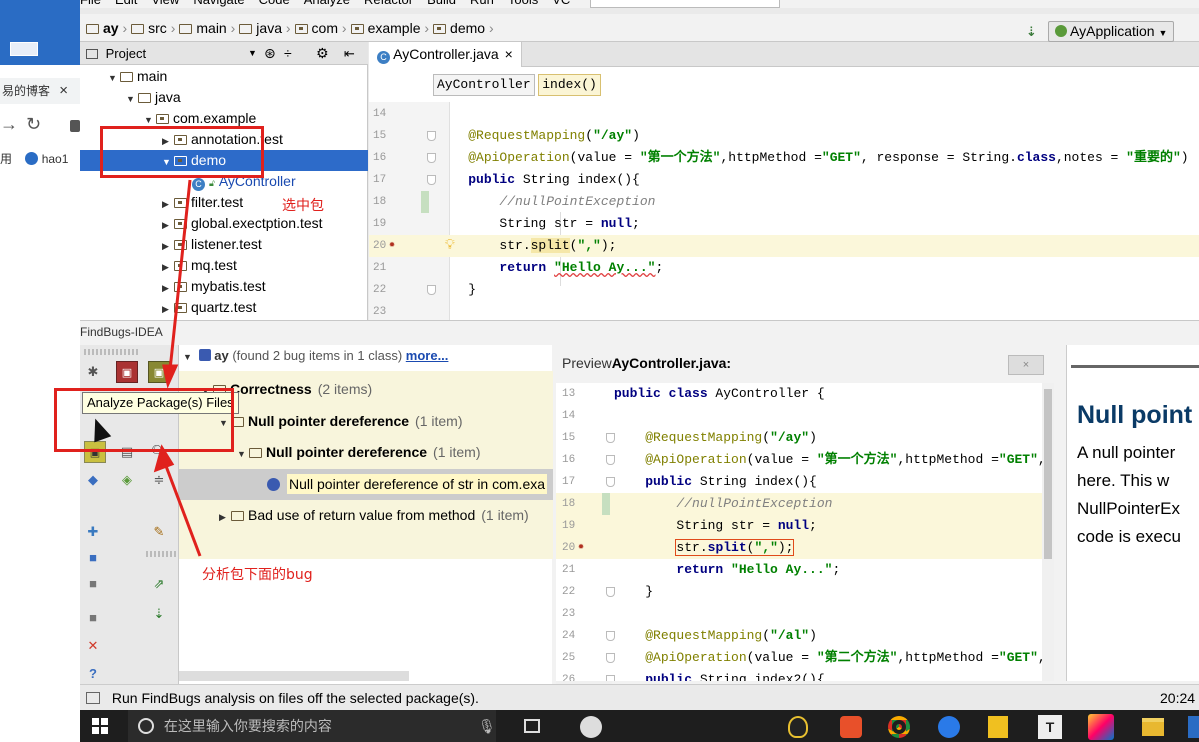 This screenshot has height=742, width=1199. What do you see at coordinates (851, 727) in the screenshot?
I see `app-icon-orange` at bounding box center [851, 727].